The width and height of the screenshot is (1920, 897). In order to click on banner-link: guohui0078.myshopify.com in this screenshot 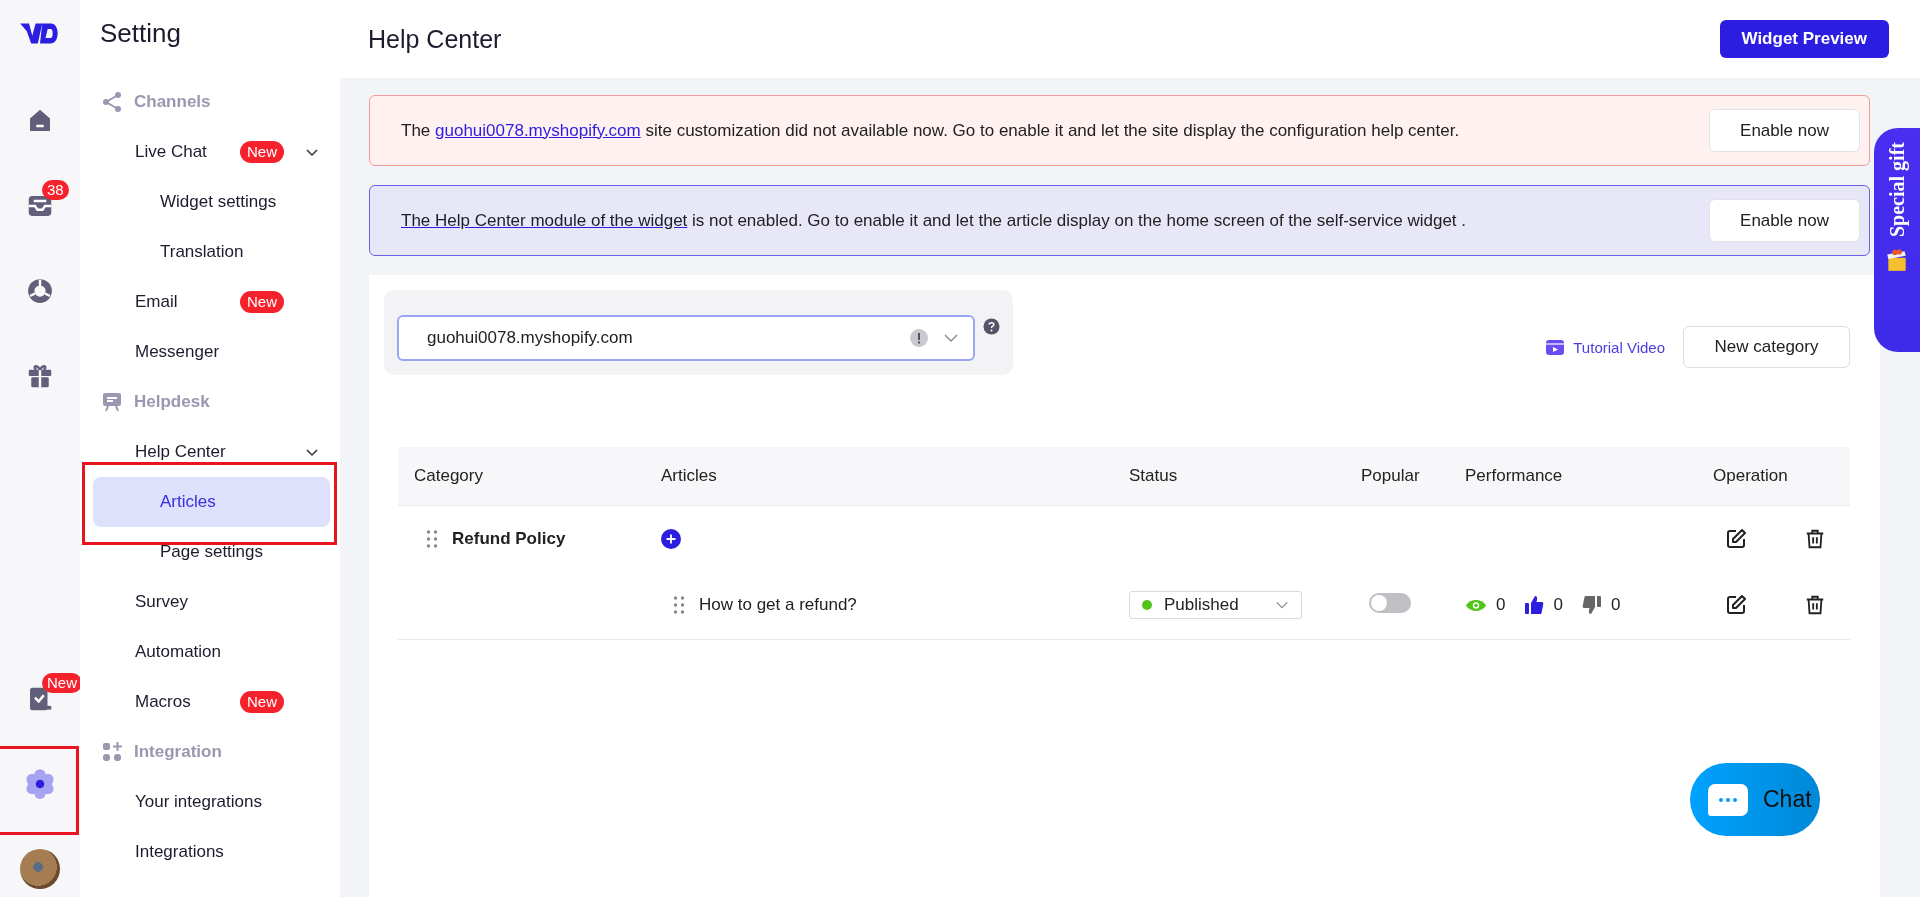, I will do `click(538, 130)`.